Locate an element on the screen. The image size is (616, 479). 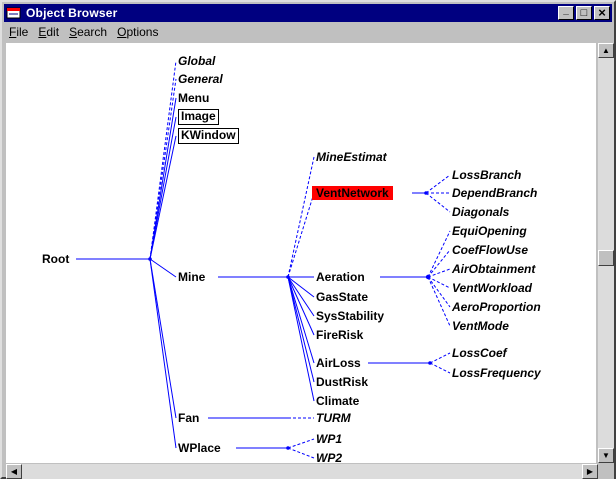
node-gas-state: GasState is located at coordinates (342, 297).